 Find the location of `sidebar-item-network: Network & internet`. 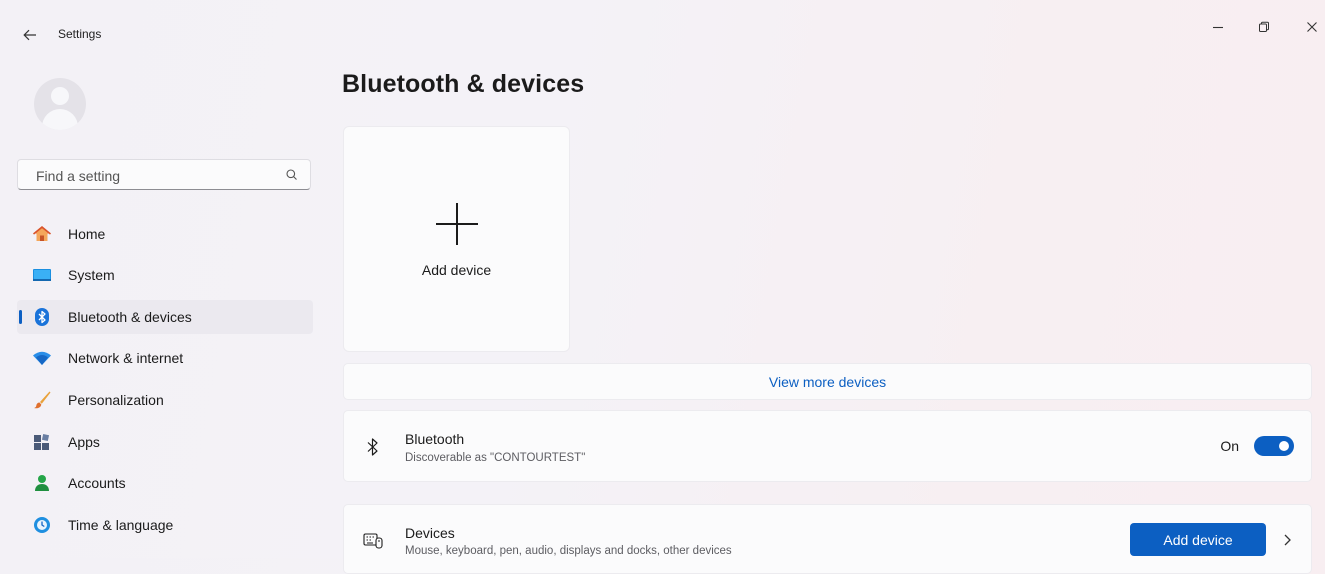

sidebar-item-network: Network & internet is located at coordinates (165, 358).